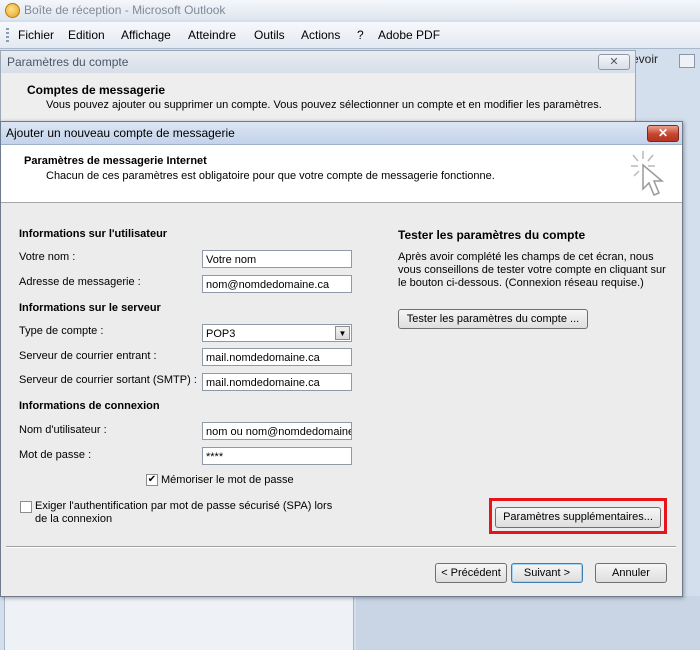 The height and width of the screenshot is (650, 700). What do you see at coordinates (578, 516) in the screenshot?
I see `highlight-box` at bounding box center [578, 516].